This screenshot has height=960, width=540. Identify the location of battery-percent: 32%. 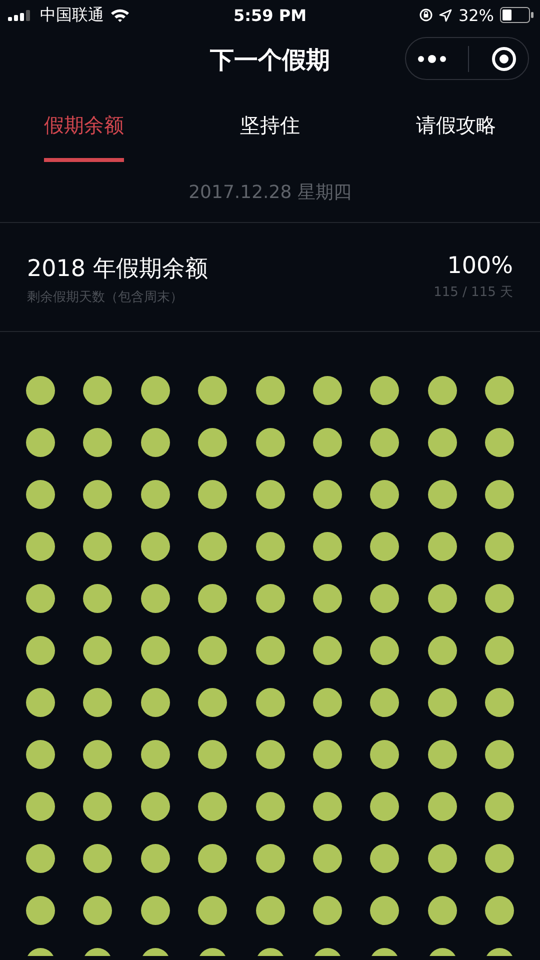
(476, 15).